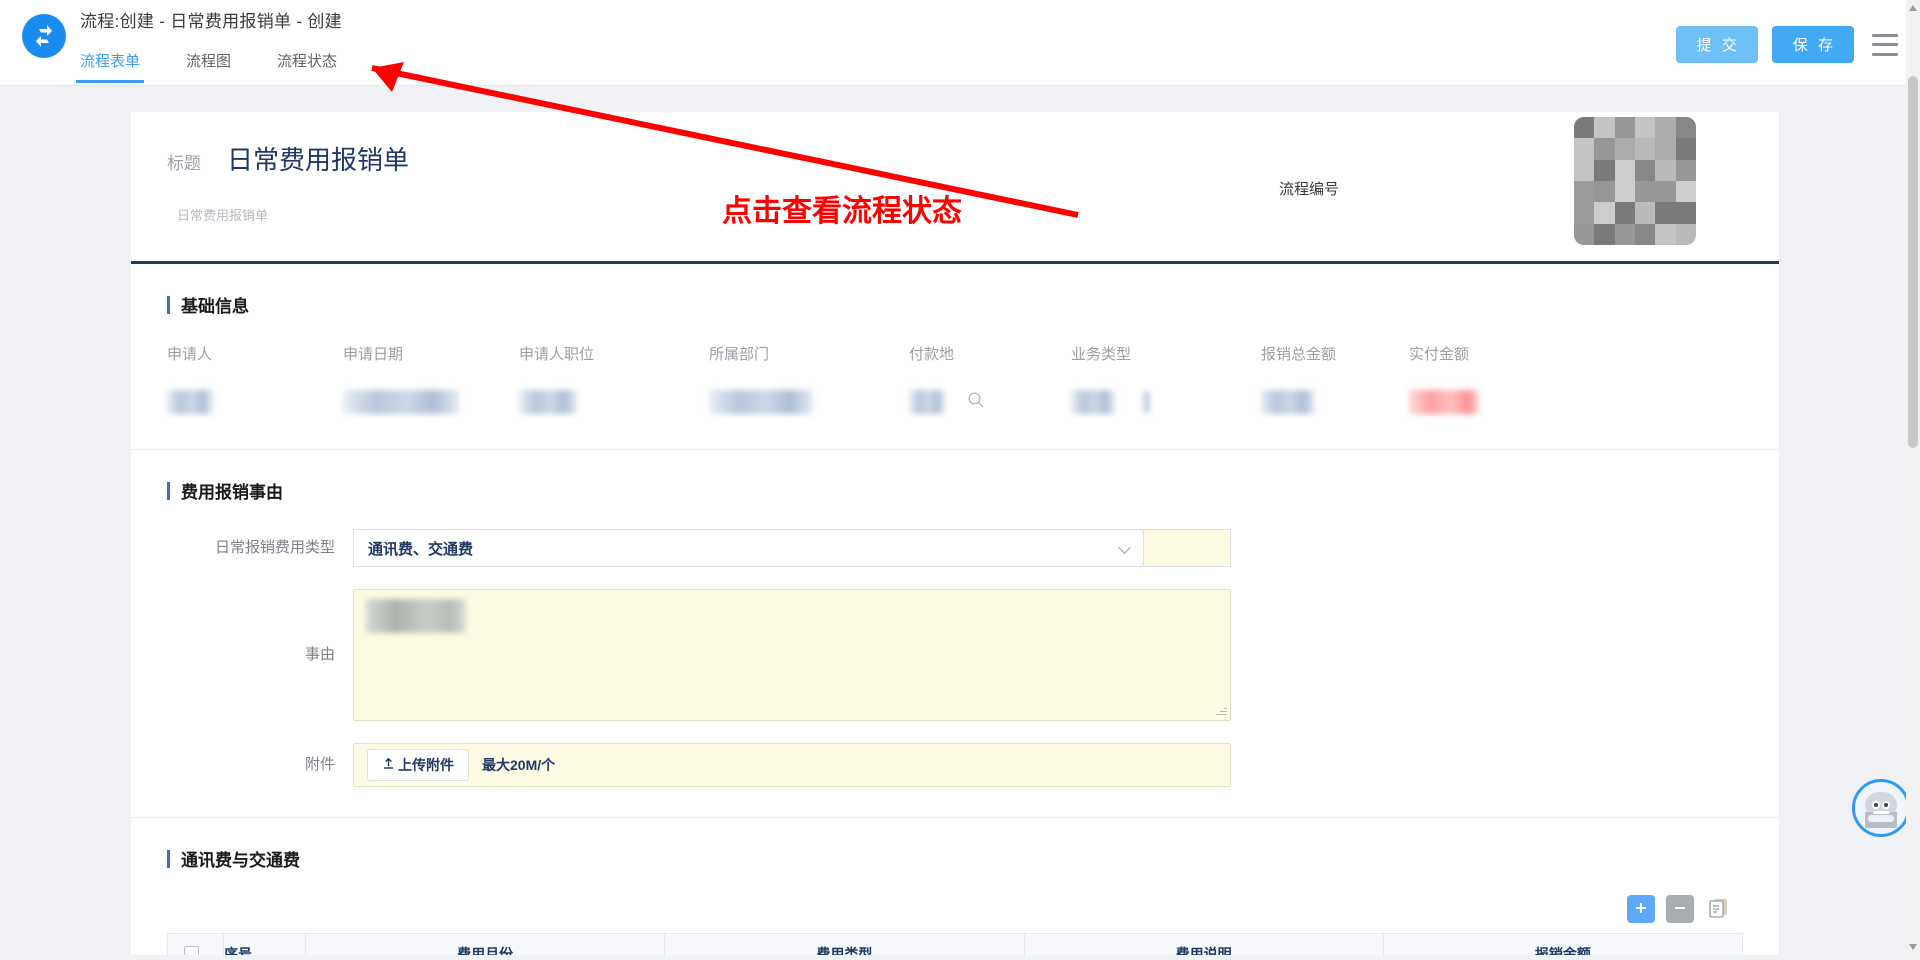 The width and height of the screenshot is (1920, 960). I want to click on section-title-basic-info: 基础信息, so click(955, 290).